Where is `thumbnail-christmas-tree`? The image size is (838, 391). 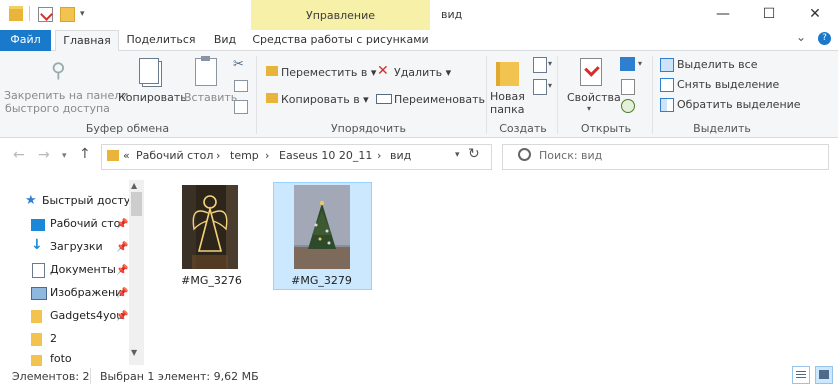
thumbnail-christmas-tree is located at coordinates (322, 227).